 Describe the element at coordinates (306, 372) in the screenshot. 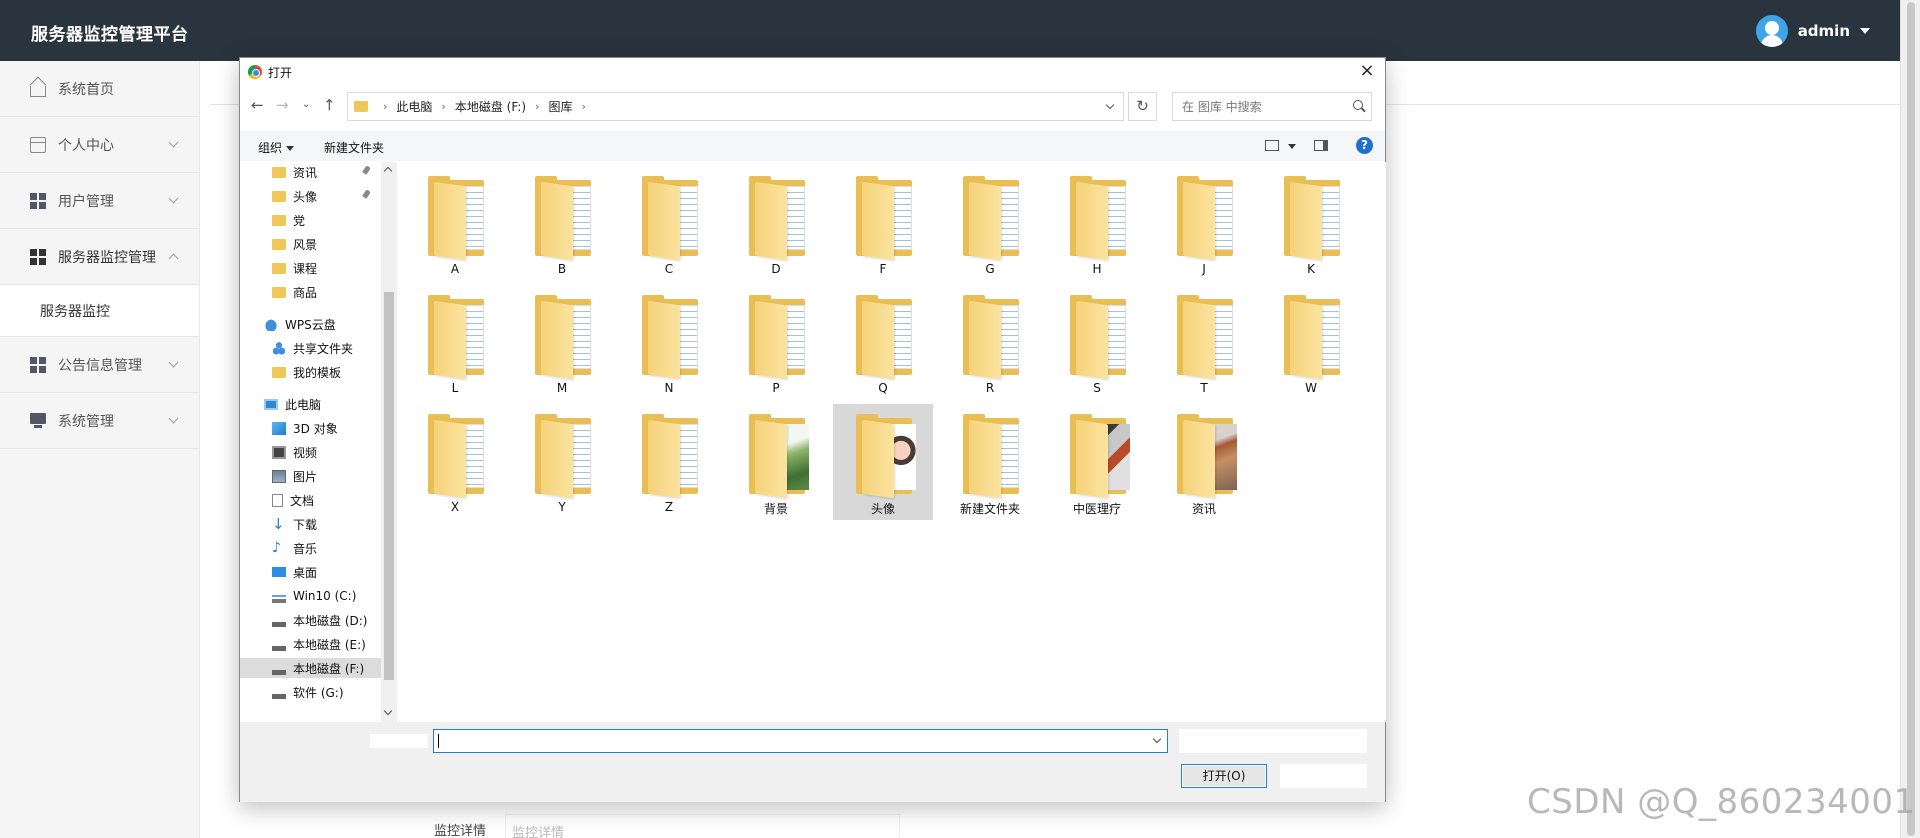

I see `tree-item: 我的模板` at that location.